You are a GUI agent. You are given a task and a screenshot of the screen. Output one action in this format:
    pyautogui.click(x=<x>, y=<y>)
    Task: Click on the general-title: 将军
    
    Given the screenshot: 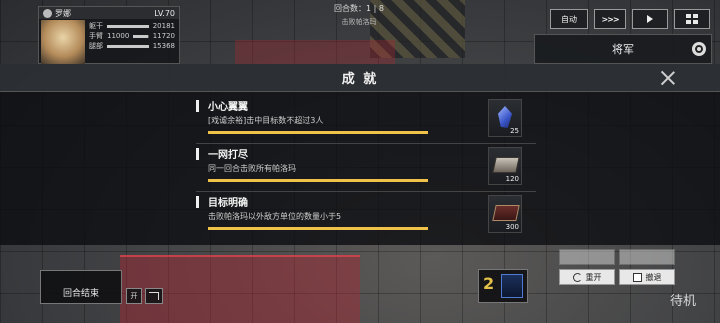 What is the action you would take?
    pyautogui.click(x=623, y=49)
    